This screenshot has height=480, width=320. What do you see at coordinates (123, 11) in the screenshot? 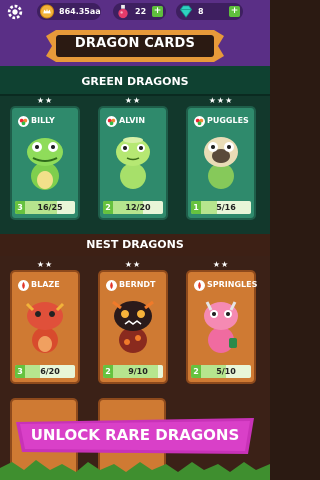
I see `potion-icon` at bounding box center [123, 11].